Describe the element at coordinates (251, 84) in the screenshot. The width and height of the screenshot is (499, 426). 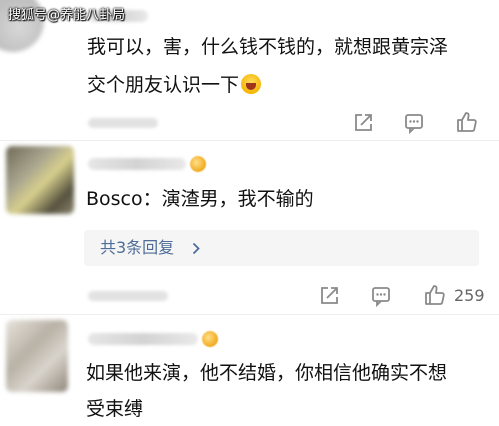
I see `laughing-emoji-icon` at that location.